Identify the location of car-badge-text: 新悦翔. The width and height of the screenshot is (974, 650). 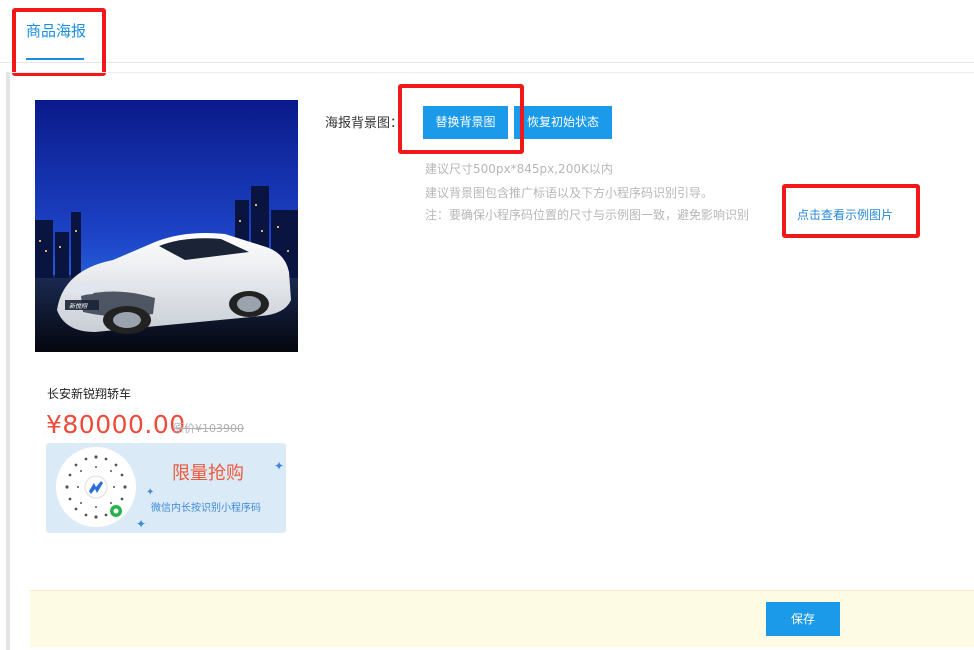
(78, 306).